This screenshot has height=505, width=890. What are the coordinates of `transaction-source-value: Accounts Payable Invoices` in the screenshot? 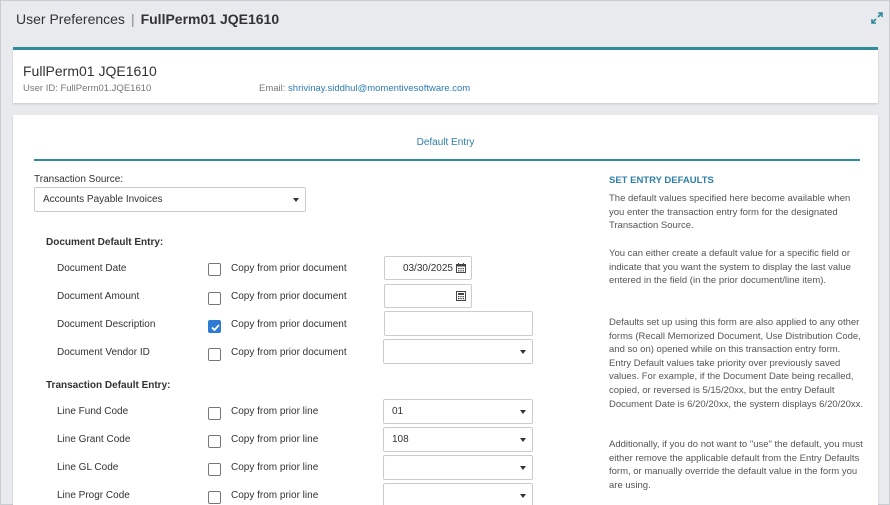 It's located at (103, 199).